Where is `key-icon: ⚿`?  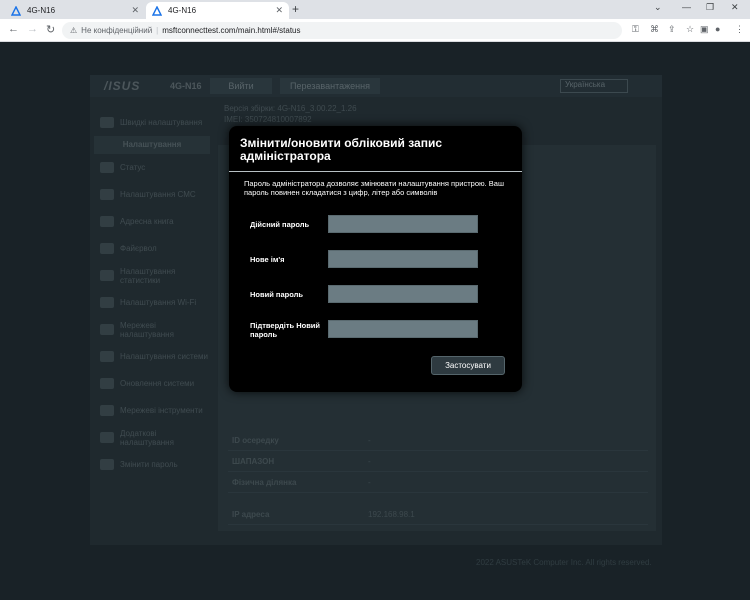 key-icon: ⚿ is located at coordinates (635, 29).